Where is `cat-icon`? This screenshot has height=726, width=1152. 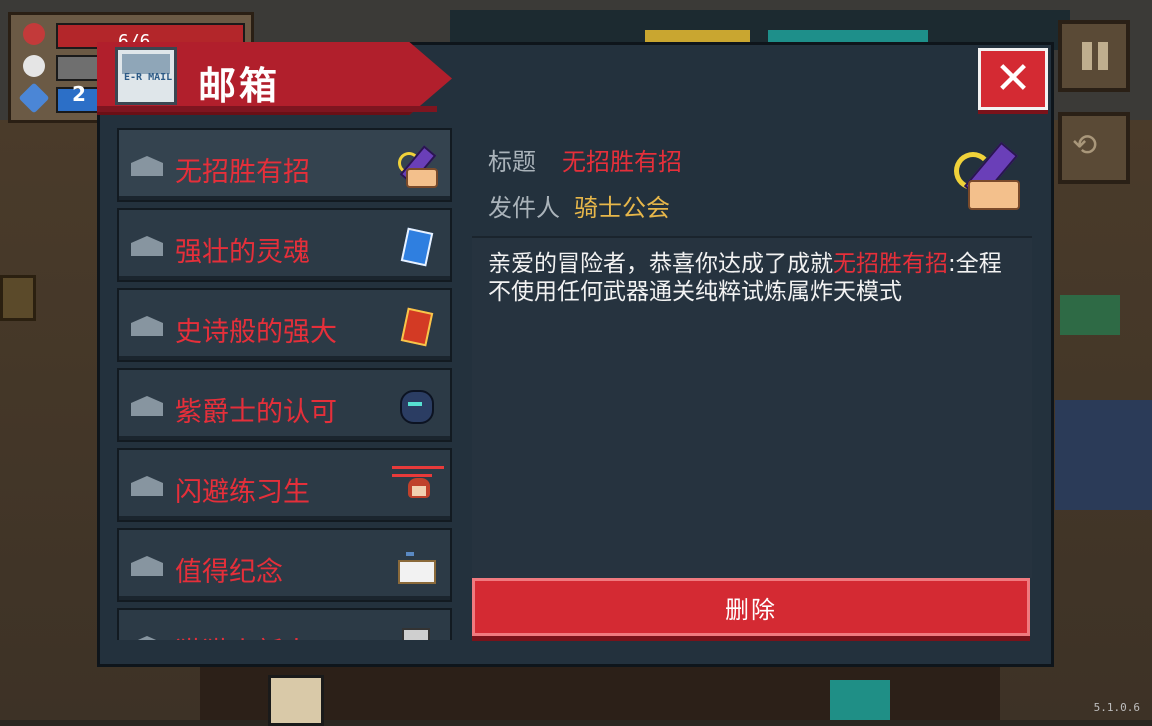
cat-icon is located at coordinates (415, 632).